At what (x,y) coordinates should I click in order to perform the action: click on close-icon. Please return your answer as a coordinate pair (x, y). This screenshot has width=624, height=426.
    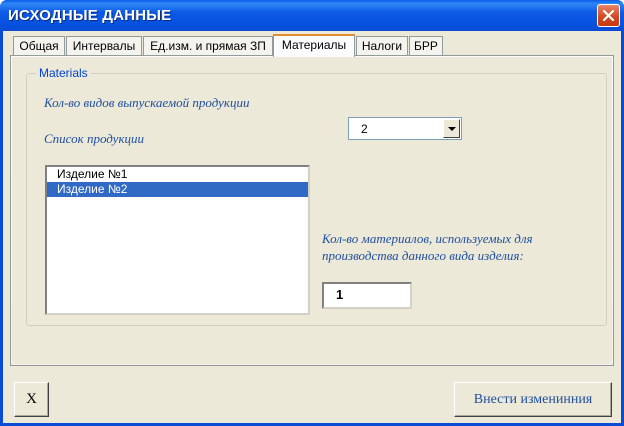
    Looking at the image, I should click on (608, 15).